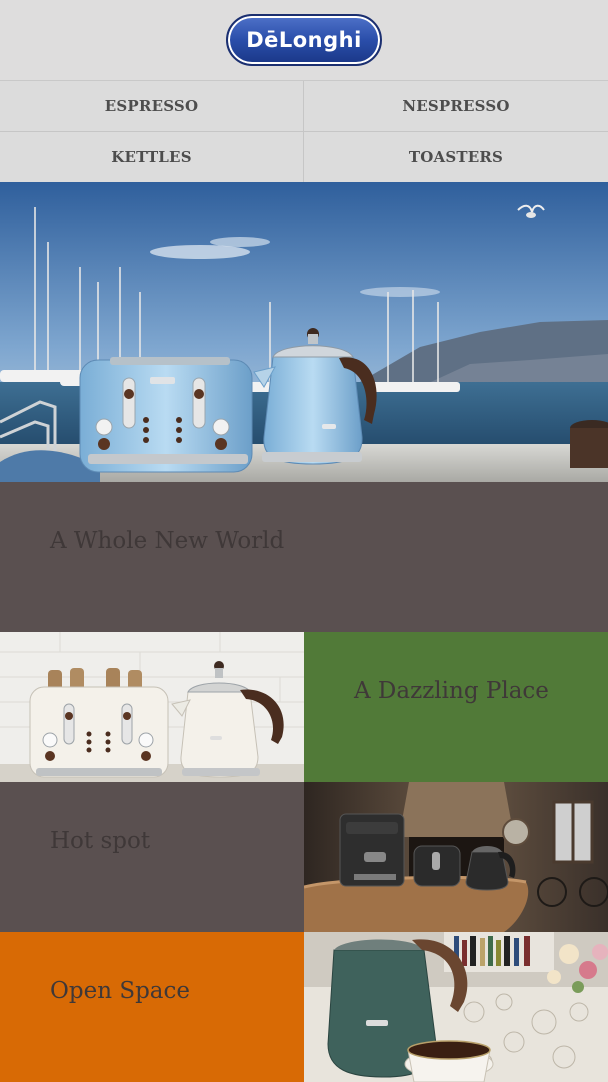 This screenshot has width=608, height=1082. I want to click on cream-toaster-kettle-illustration, so click(152, 707).